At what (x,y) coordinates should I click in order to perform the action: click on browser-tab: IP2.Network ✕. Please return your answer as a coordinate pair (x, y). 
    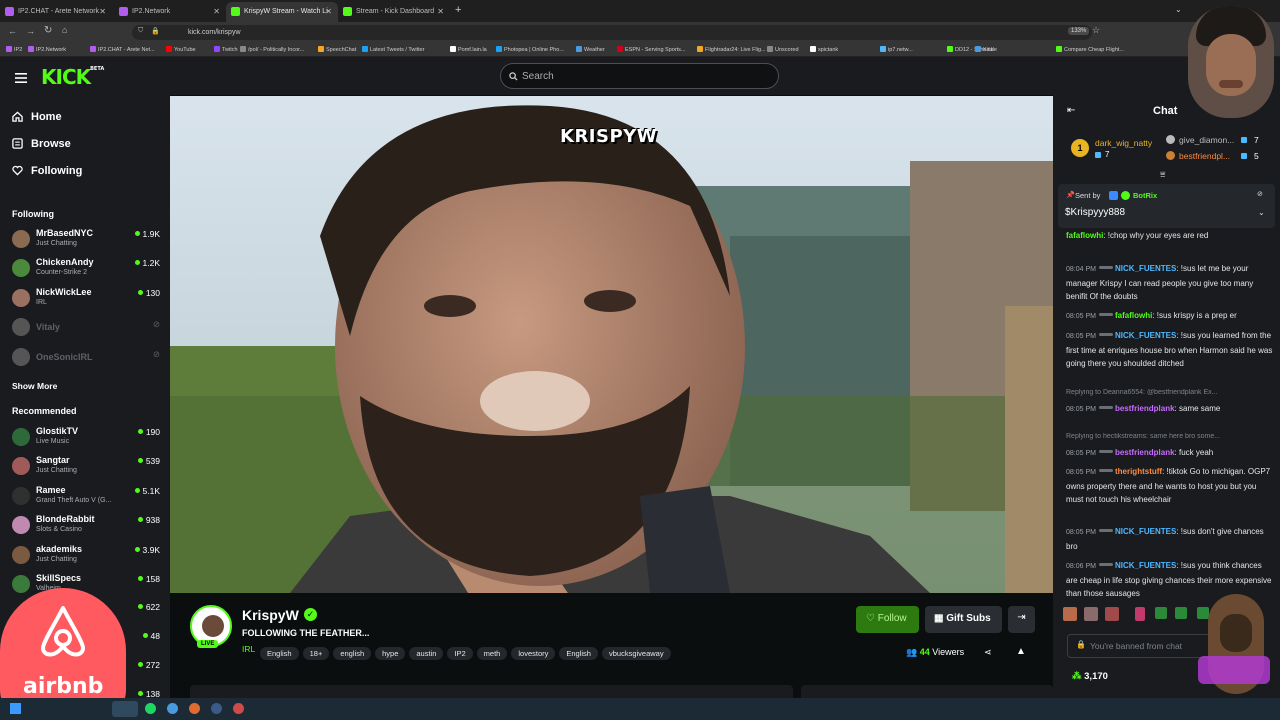
    Looking at the image, I should click on (170, 12).